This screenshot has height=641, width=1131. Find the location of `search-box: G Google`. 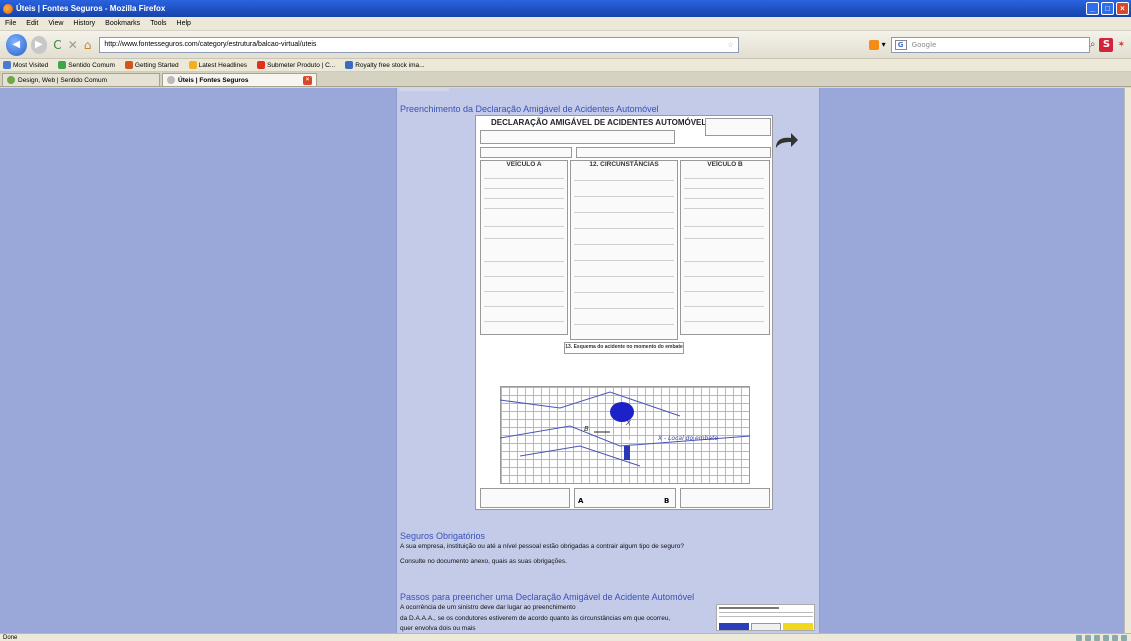

search-box: G Google is located at coordinates (990, 44).